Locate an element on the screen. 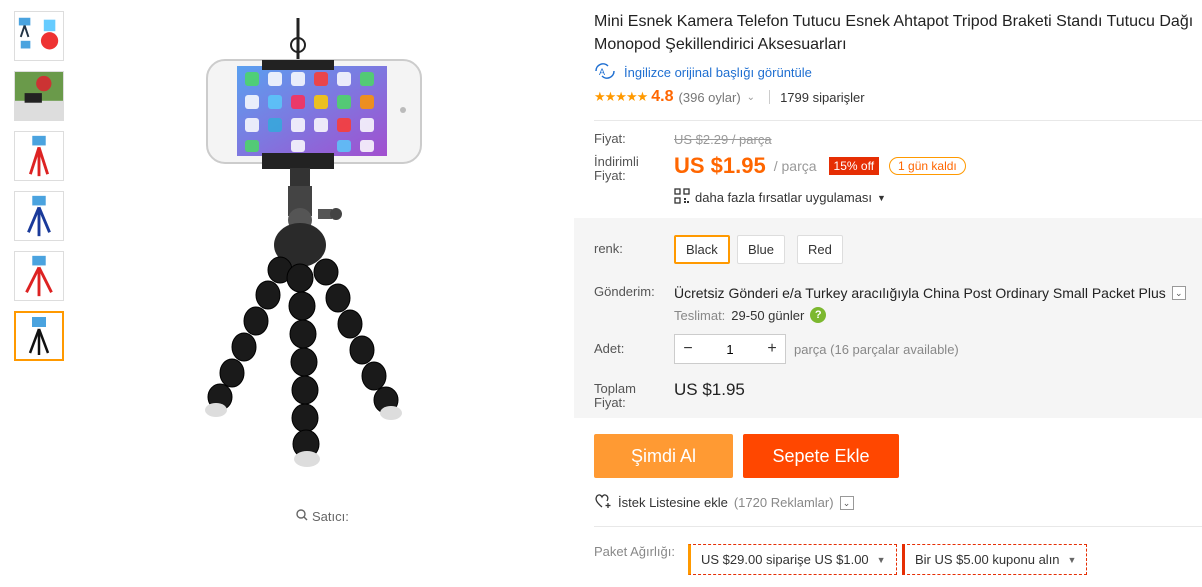  qr-code-icon is located at coordinates (682, 197).